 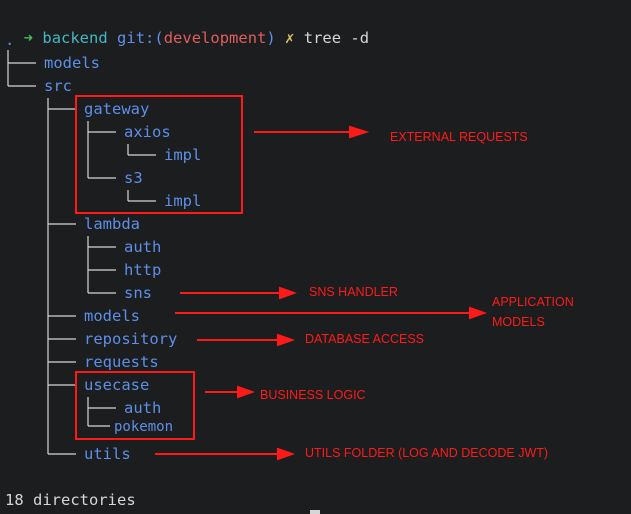 I want to click on tree-item-src: src, so click(x=58, y=86).